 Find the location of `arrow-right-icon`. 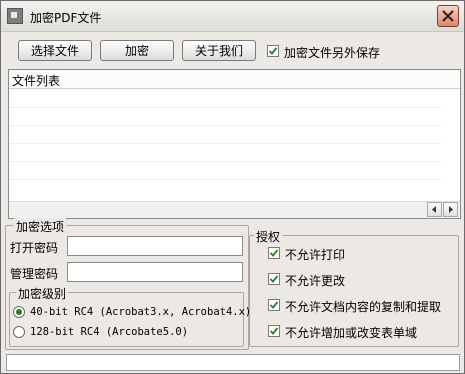

arrow-right-icon is located at coordinates (451, 209).